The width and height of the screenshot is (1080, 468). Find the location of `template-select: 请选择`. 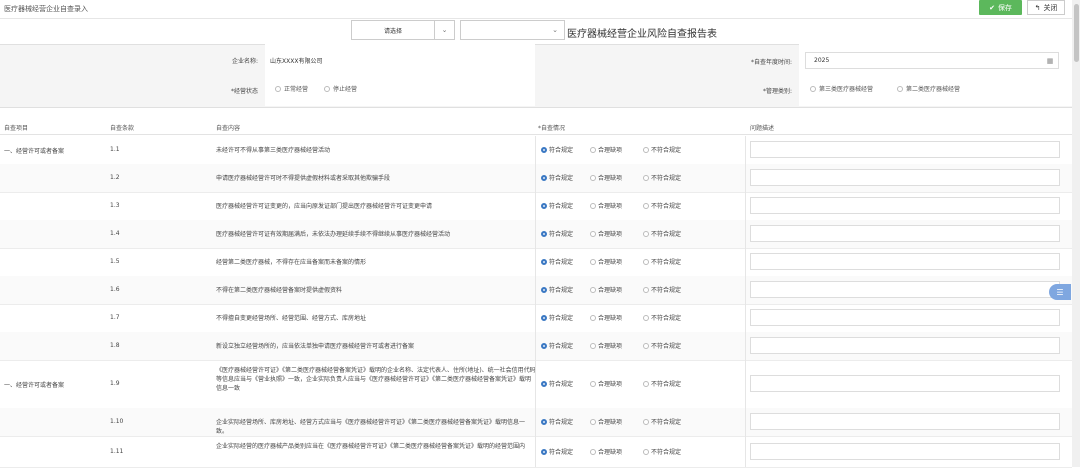

template-select: 请选择 is located at coordinates (393, 30).